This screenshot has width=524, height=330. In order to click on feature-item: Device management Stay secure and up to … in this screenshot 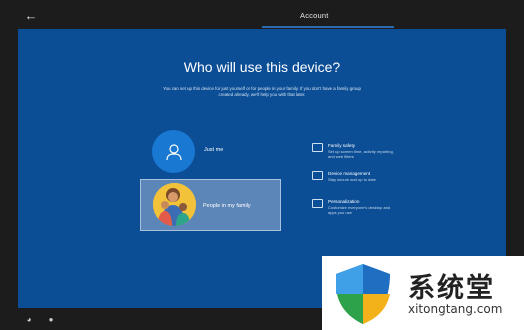, I will do `click(372, 183)`.